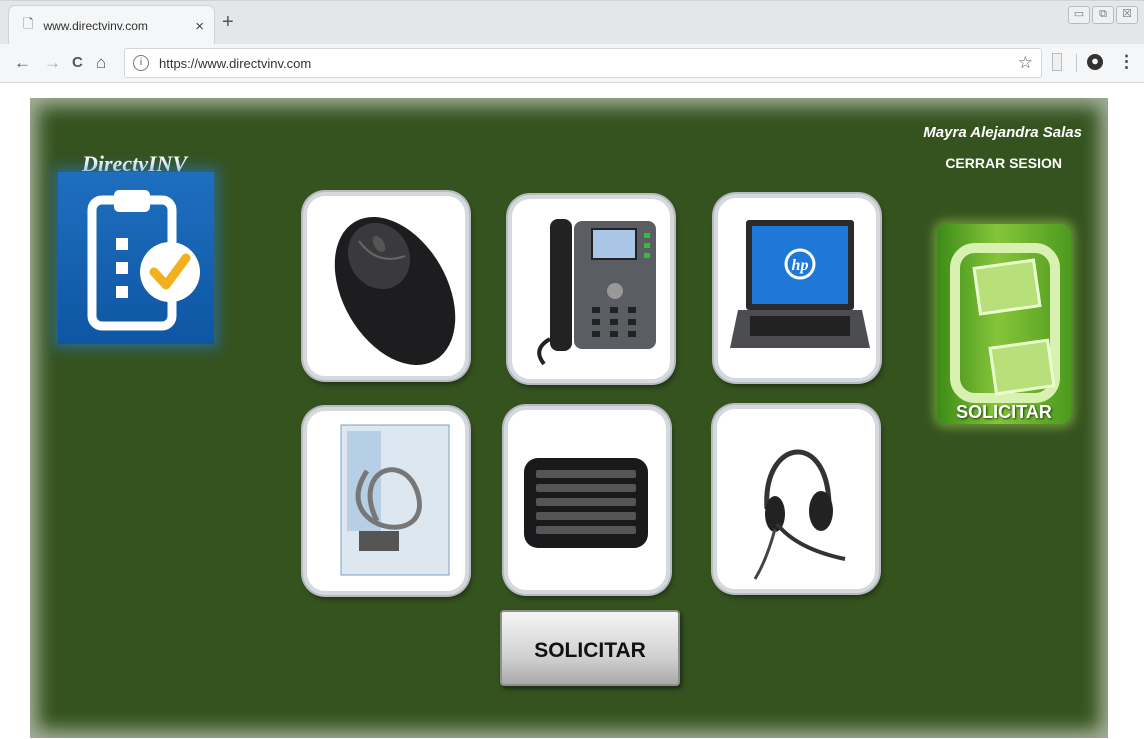  What do you see at coordinates (590, 648) in the screenshot?
I see `solicitar-button: SOLICITAR` at bounding box center [590, 648].